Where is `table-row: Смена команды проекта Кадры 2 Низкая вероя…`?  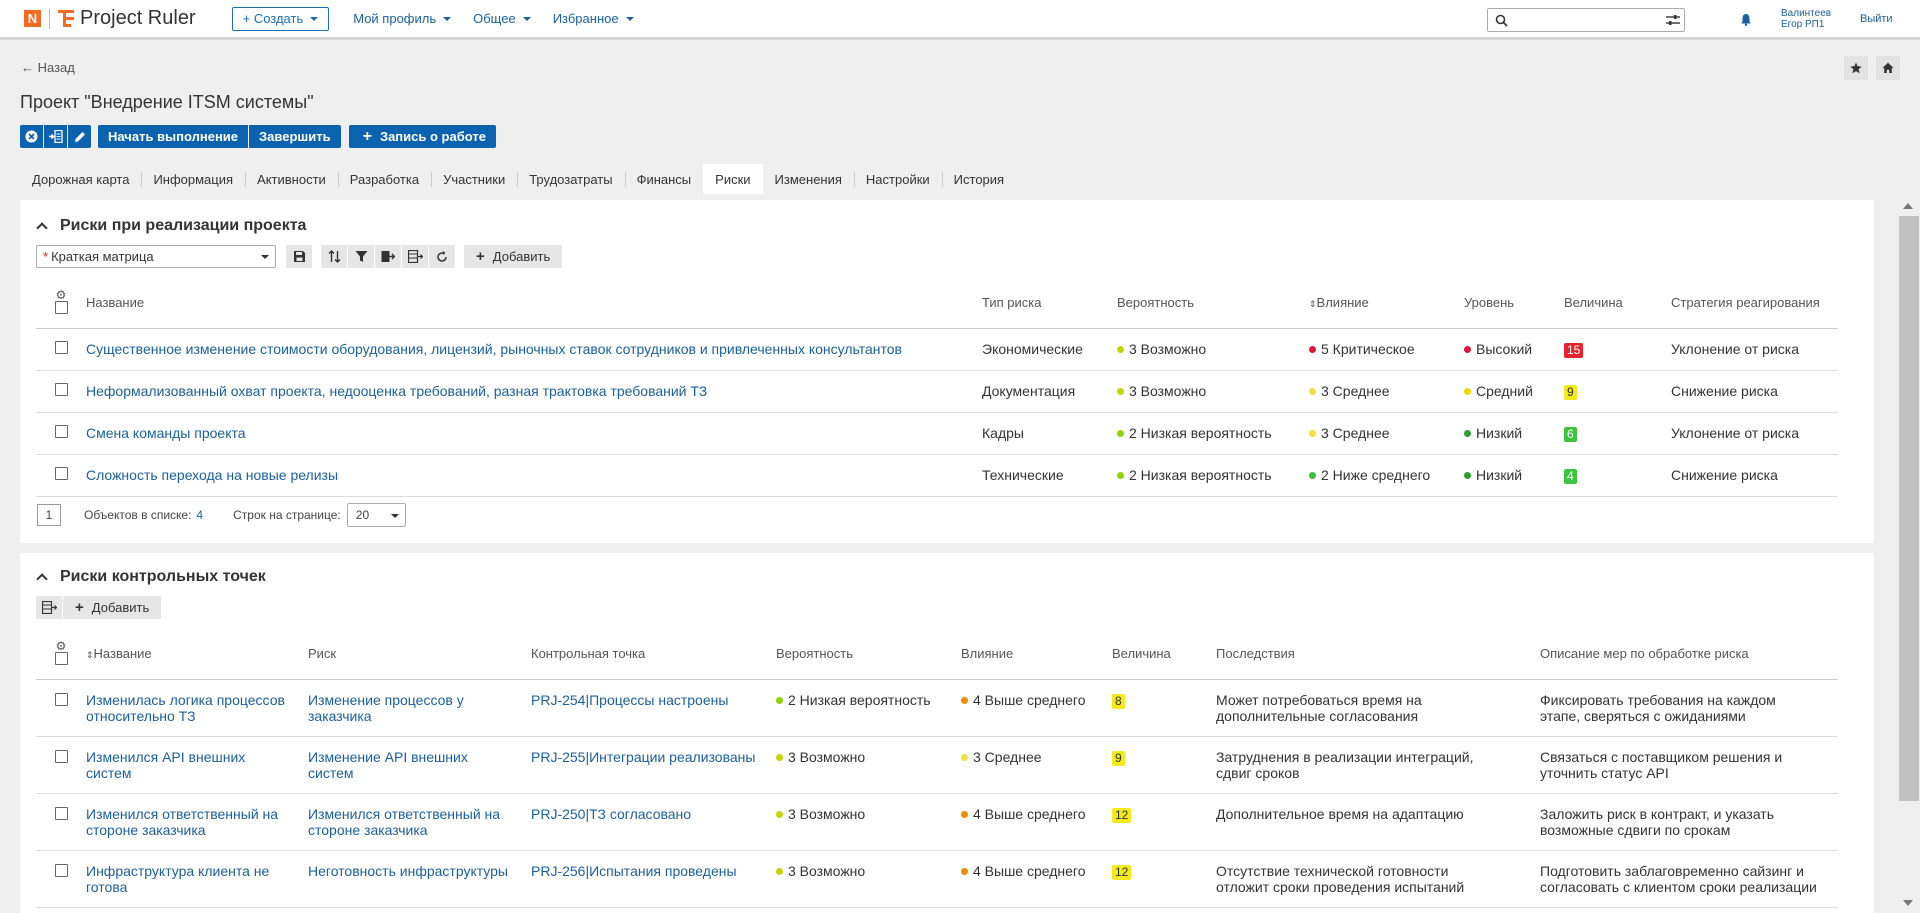 table-row: Смена команды проекта Кадры 2 Низкая вероя… is located at coordinates (937, 433).